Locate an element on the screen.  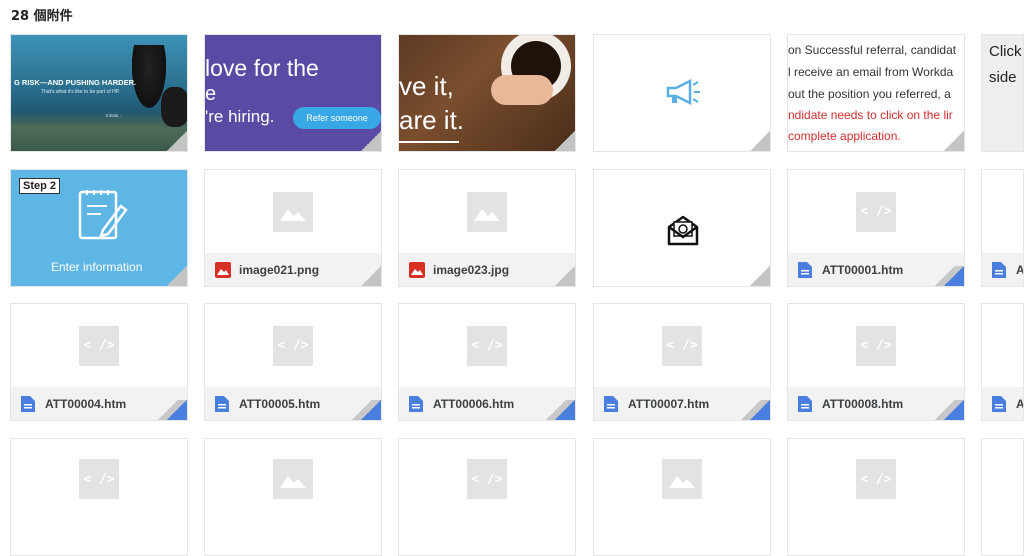
attachment-row4-5: < /> is located at coordinates (876, 497).